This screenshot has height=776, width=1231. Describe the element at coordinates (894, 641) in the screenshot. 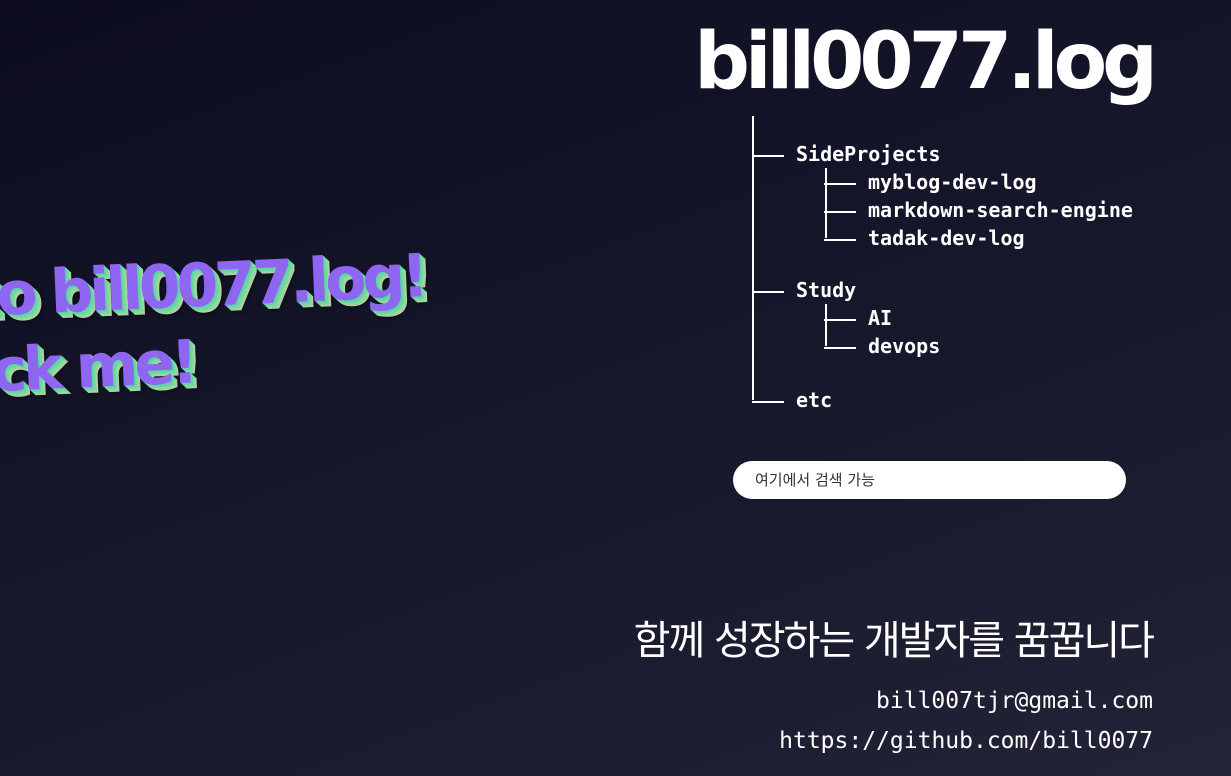

I see `slogan-text: 함께 성장하는 개발자를 꿈꿉니다` at that location.